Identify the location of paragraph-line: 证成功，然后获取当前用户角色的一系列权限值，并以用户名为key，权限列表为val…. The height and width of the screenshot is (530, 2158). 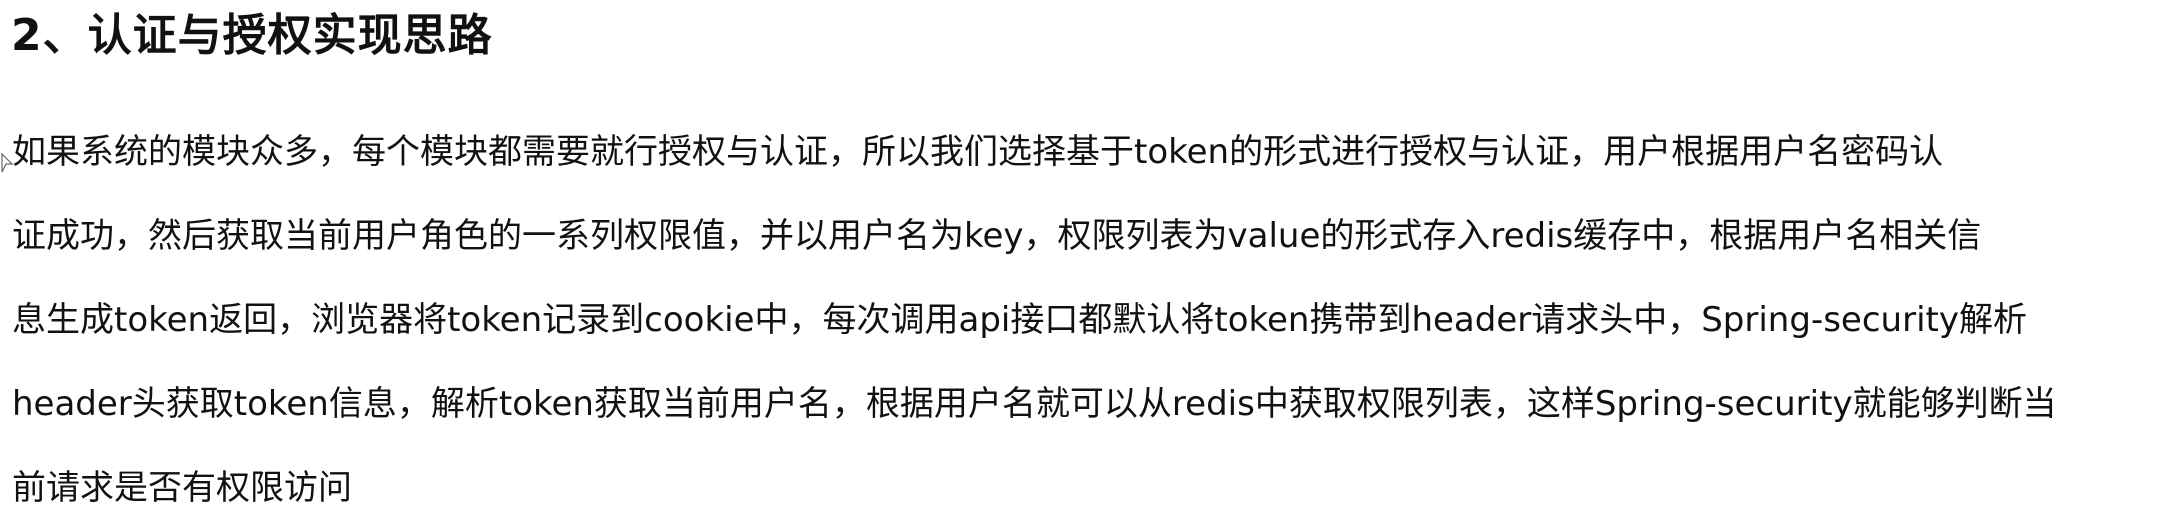
(997, 236).